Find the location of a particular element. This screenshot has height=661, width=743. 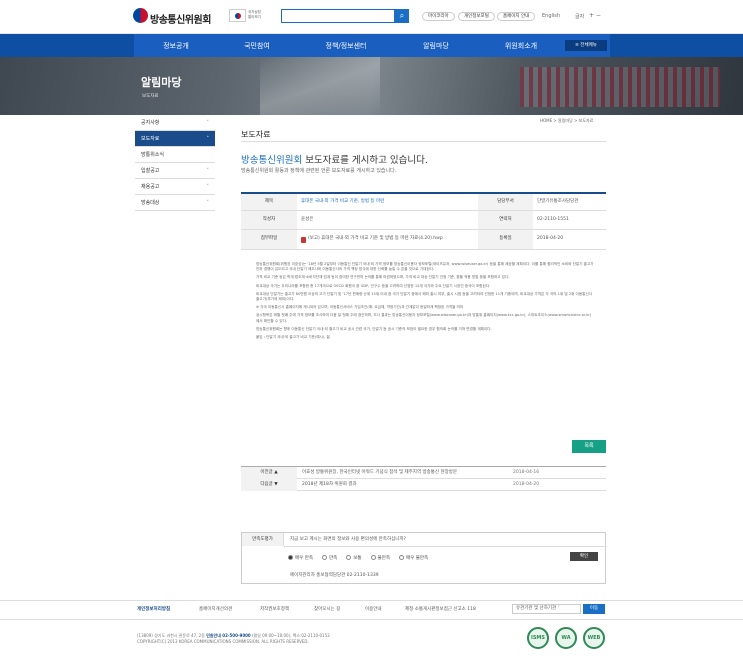

body-paragraph: 붙임 : 단말기 국내·외 출고가 비교 기준(예시). 끝. is located at coordinates (293, 337).